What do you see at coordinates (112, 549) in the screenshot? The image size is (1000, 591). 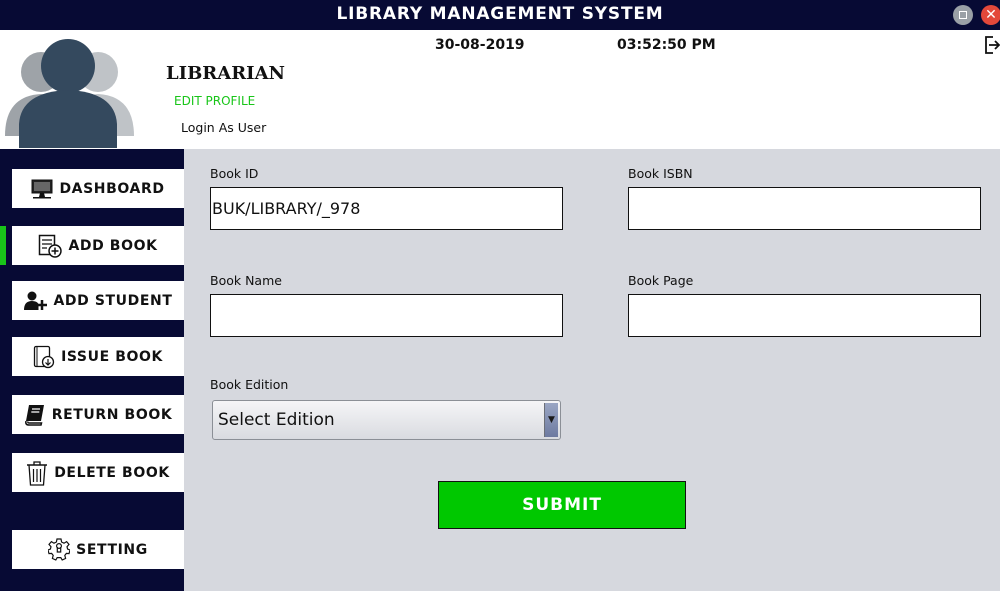 I see `sidebar-item-label: SETTING` at bounding box center [112, 549].